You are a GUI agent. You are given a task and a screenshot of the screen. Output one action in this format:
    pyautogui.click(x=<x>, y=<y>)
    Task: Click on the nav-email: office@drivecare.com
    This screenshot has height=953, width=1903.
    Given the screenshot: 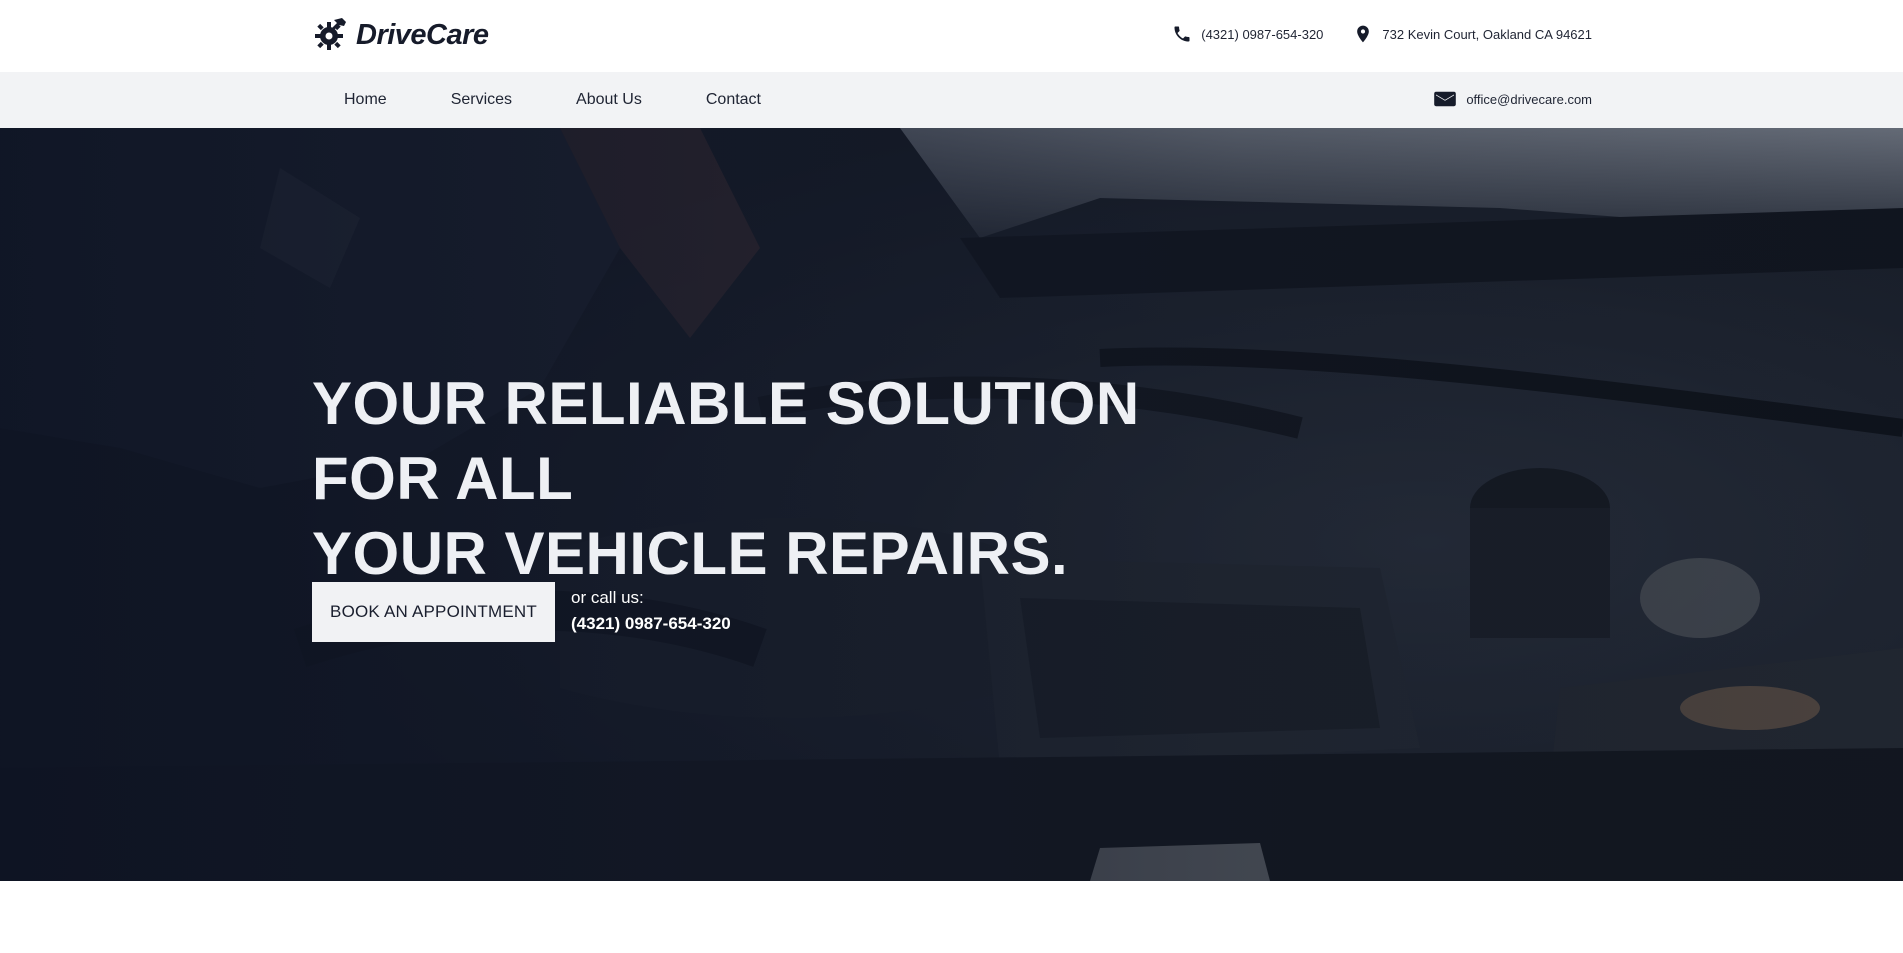 What is the action you would take?
    pyautogui.click(x=1513, y=99)
    